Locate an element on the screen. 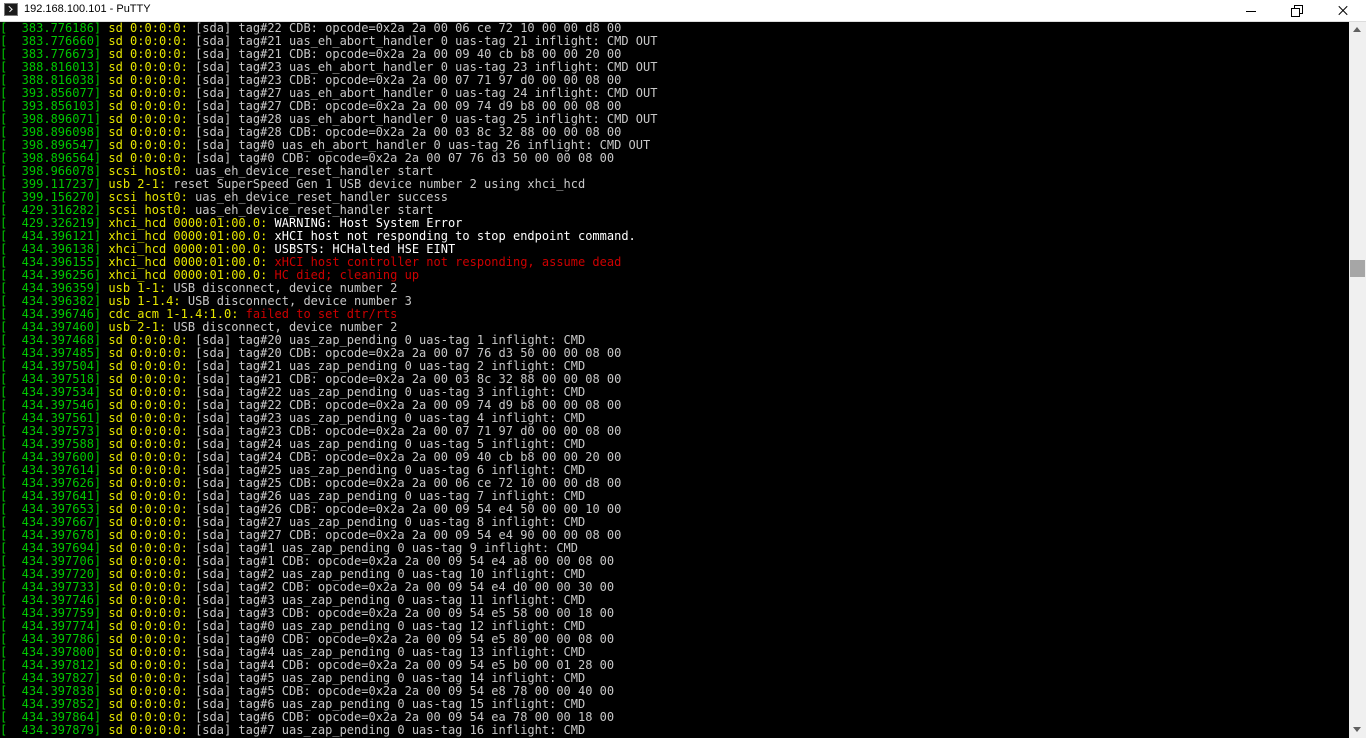 Image resolution: width=1366 pixels, height=738 pixels. log-timestamp: [ 434.397759] is located at coordinates (54, 613).